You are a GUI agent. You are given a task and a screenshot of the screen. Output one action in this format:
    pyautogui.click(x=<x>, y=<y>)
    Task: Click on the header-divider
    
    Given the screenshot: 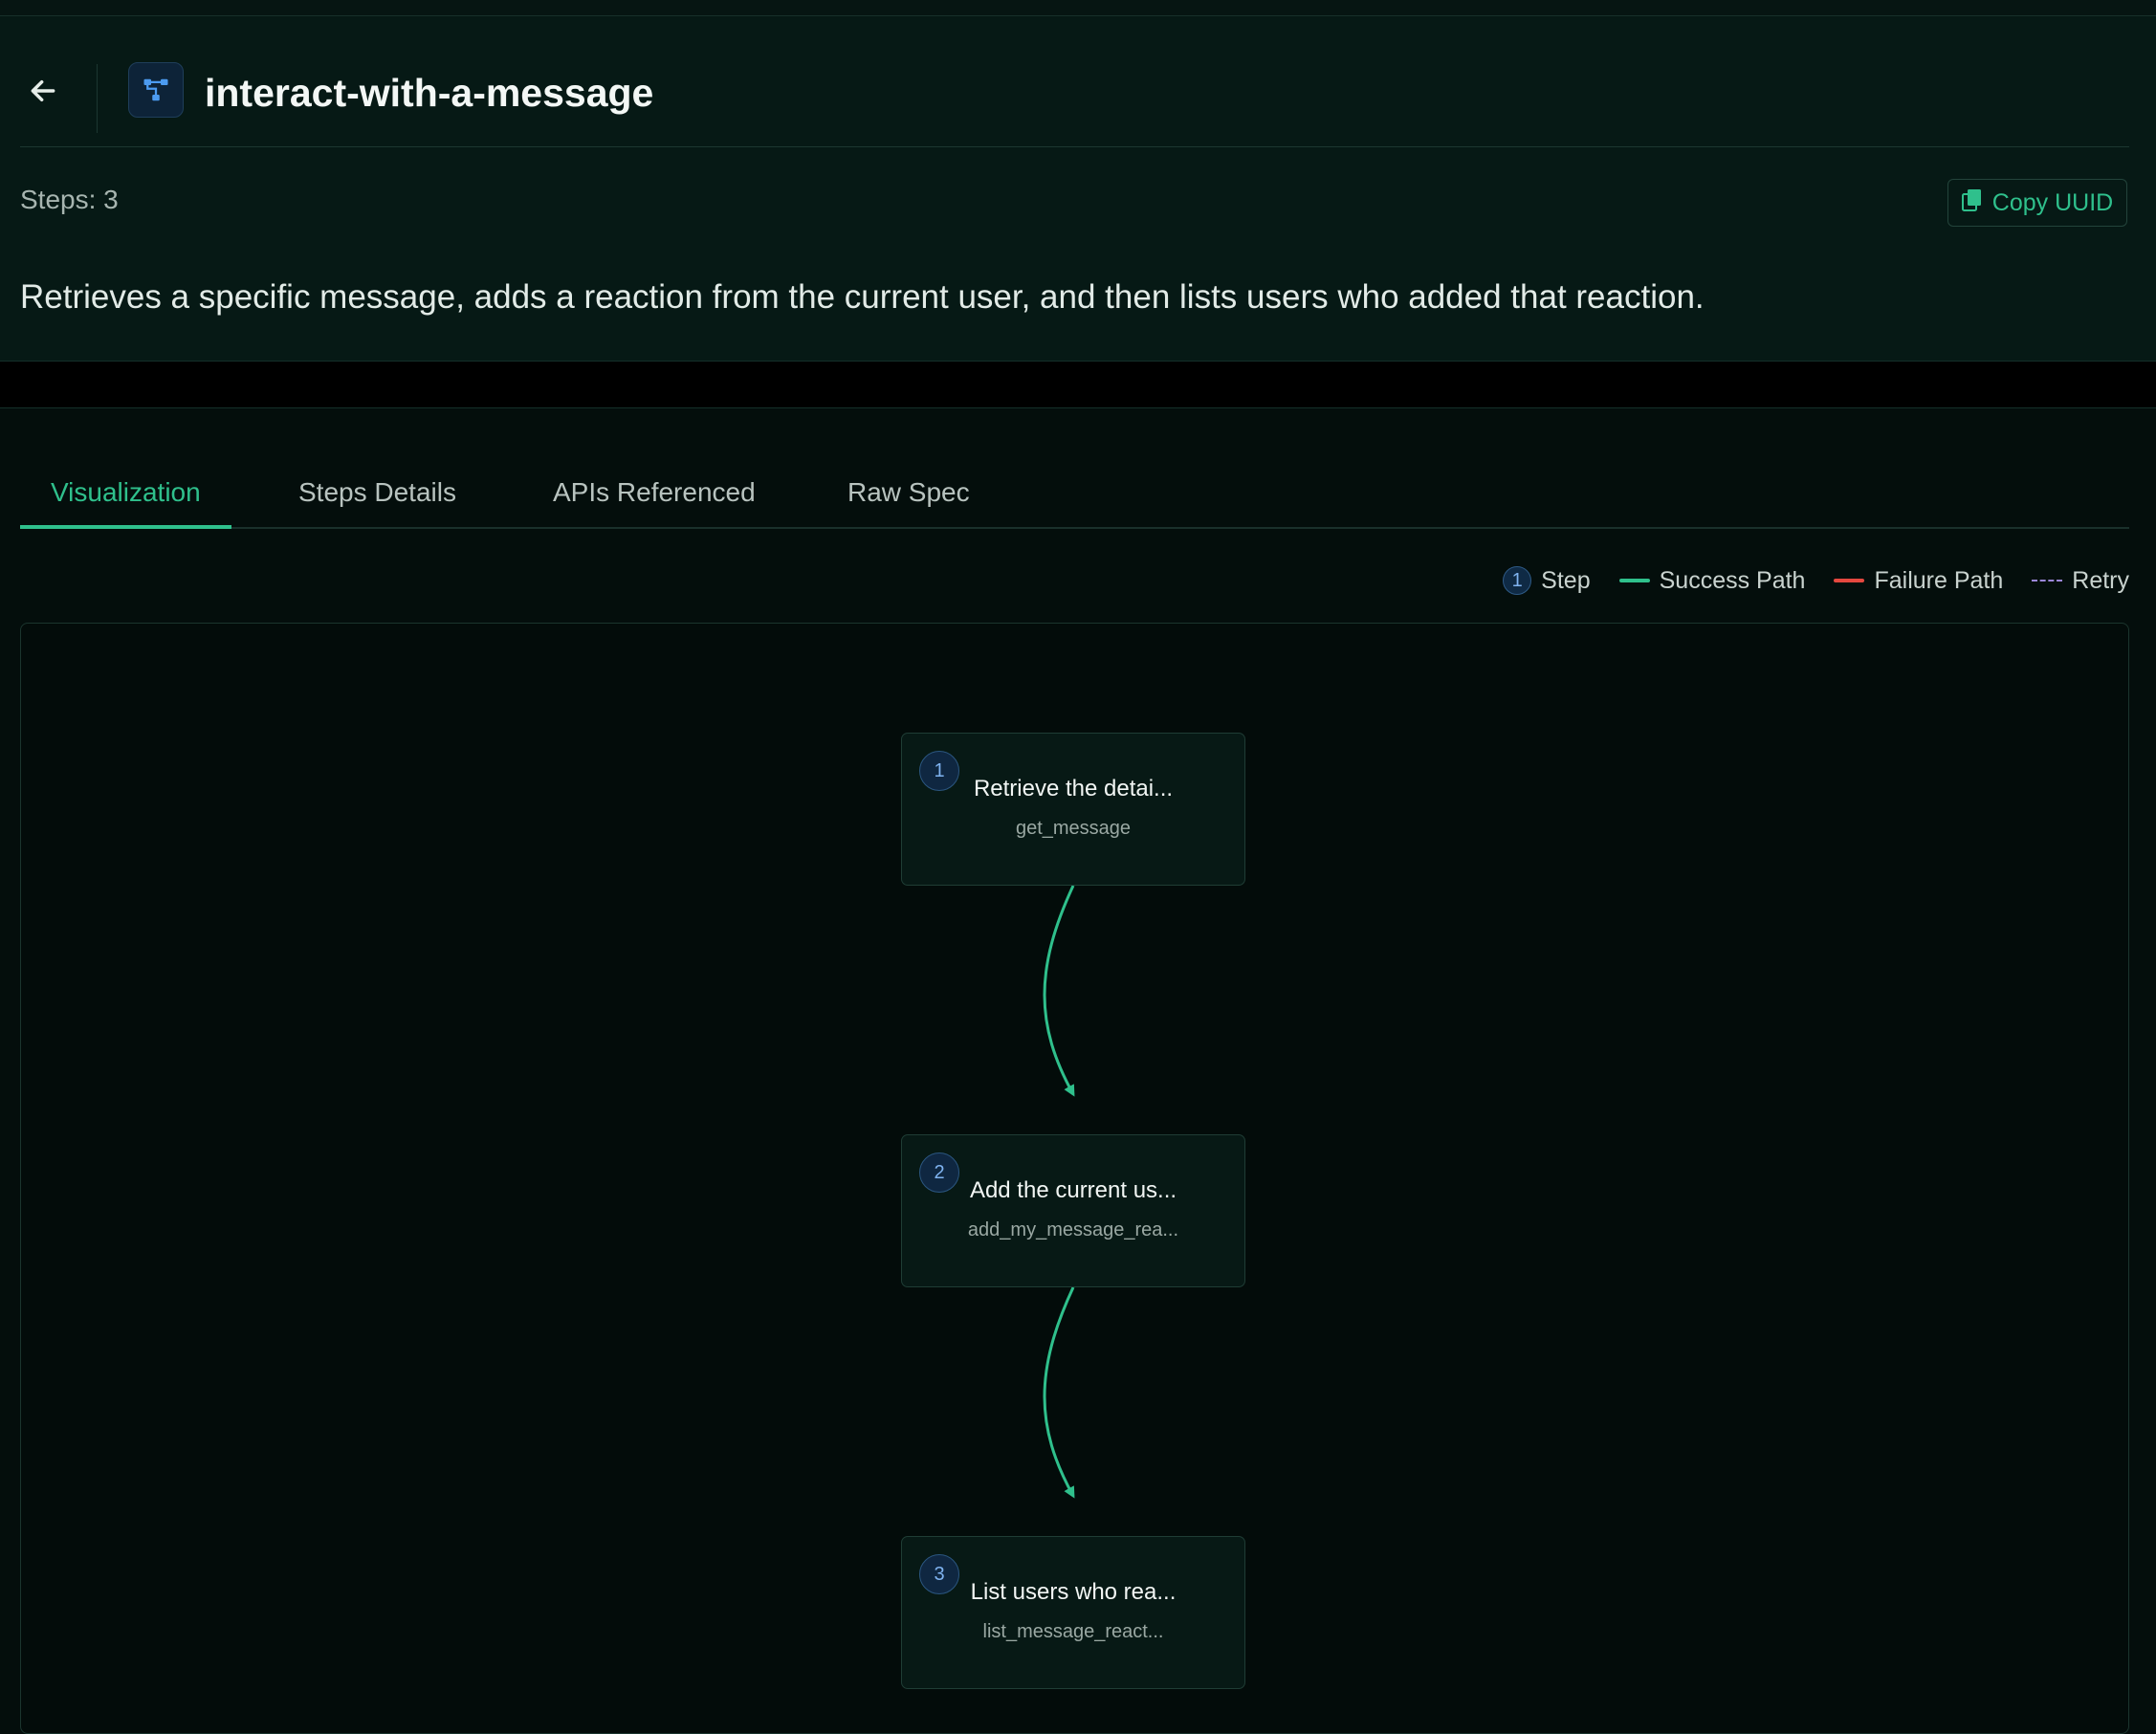 What is the action you would take?
    pyautogui.click(x=97, y=98)
    